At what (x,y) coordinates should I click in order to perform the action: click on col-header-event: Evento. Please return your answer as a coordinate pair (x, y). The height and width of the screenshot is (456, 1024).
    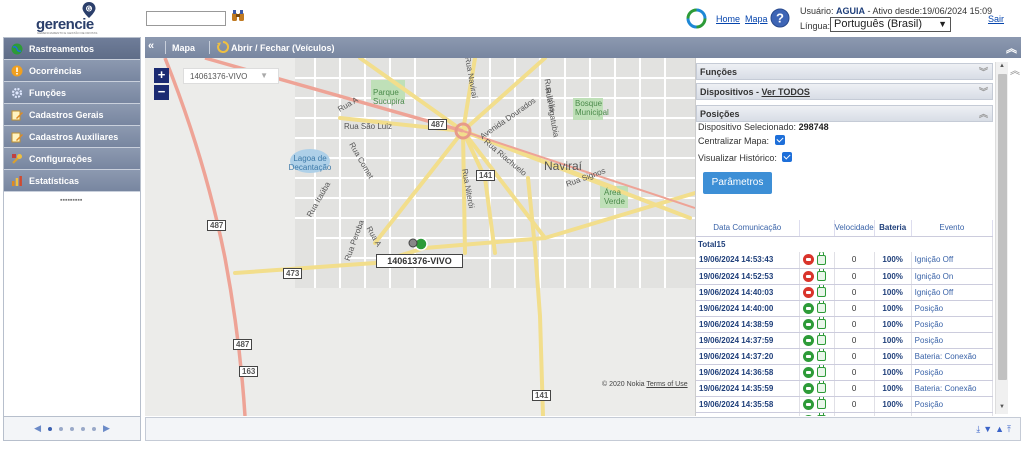
    Looking at the image, I should click on (952, 228).